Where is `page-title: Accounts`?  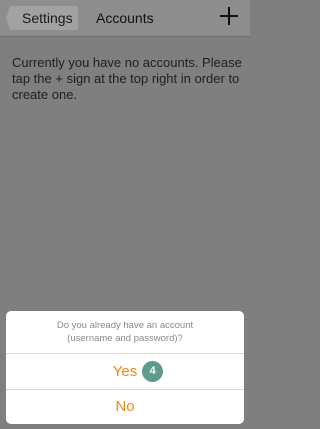
page-title: Accounts is located at coordinates (125, 18).